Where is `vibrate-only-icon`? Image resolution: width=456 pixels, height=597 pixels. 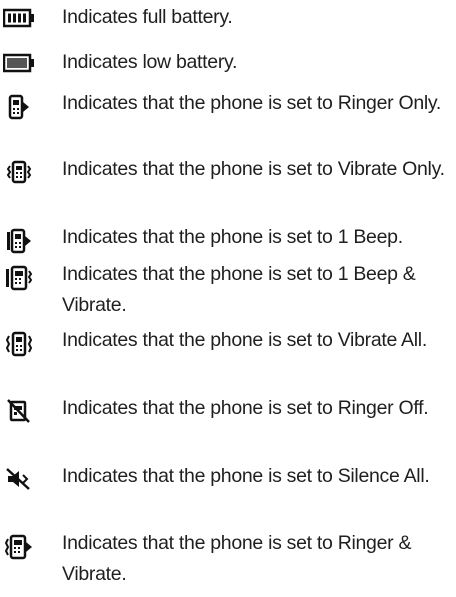
vibrate-only-icon is located at coordinates (19, 175).